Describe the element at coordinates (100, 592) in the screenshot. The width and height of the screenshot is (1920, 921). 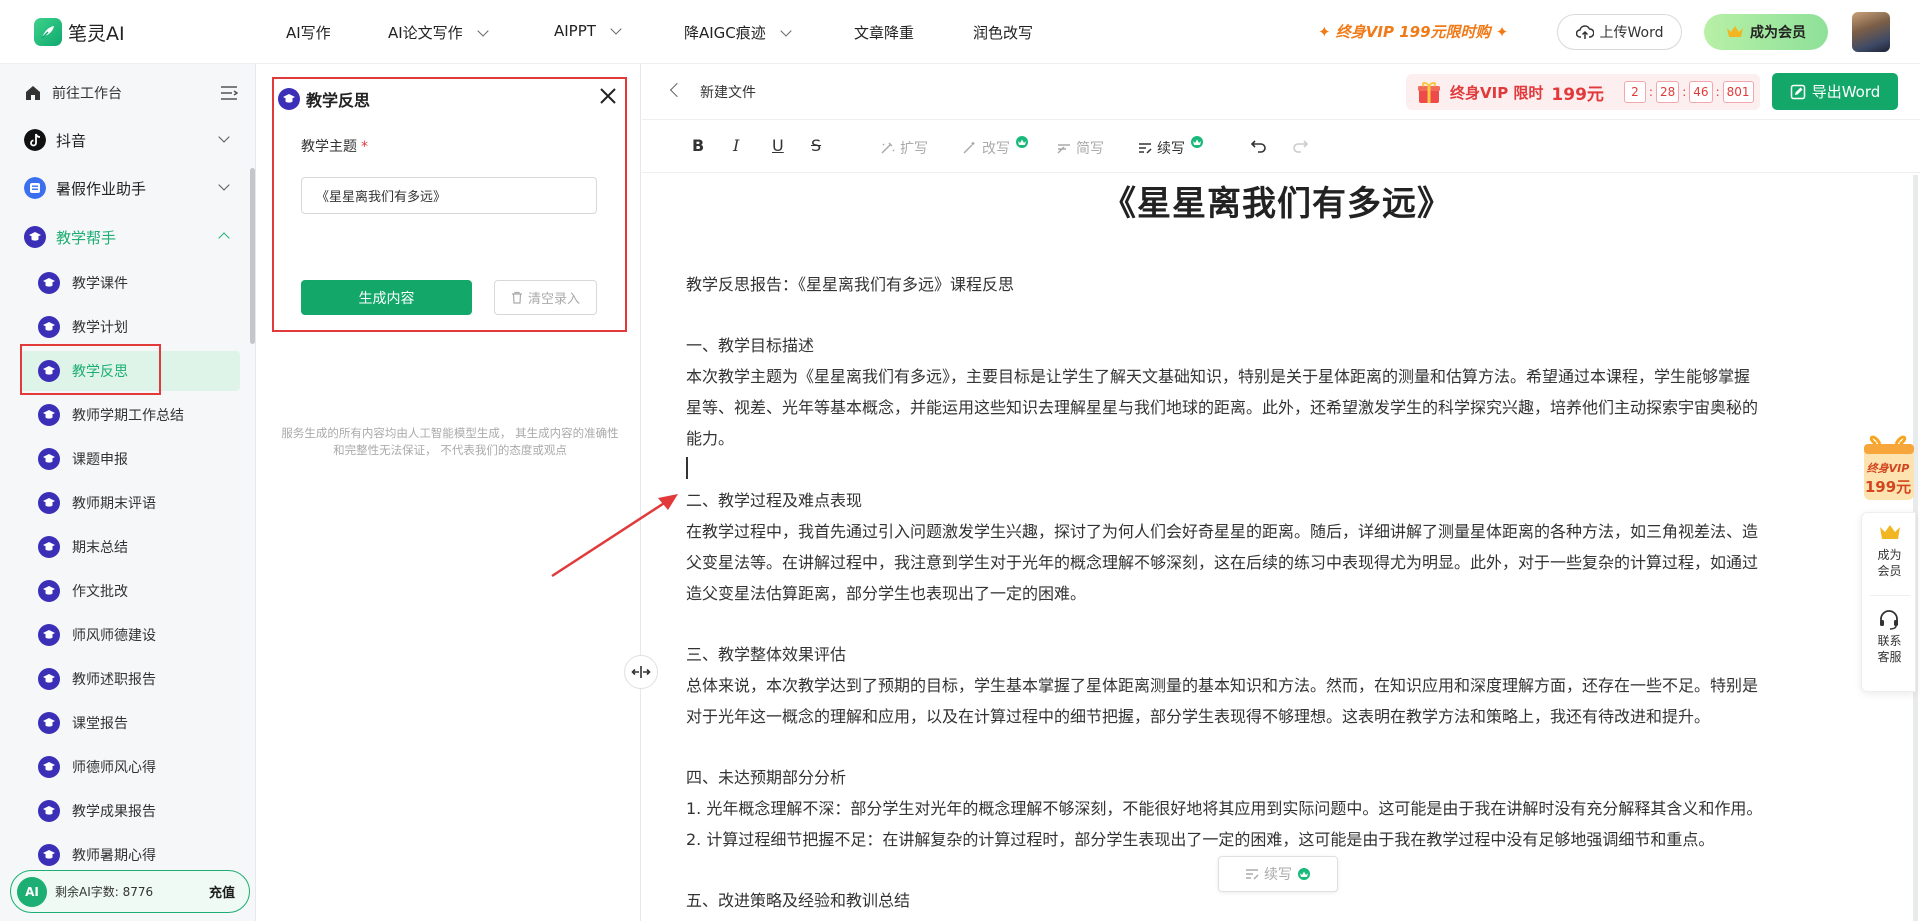
I see `sidebar-item-label: 作文批改` at that location.